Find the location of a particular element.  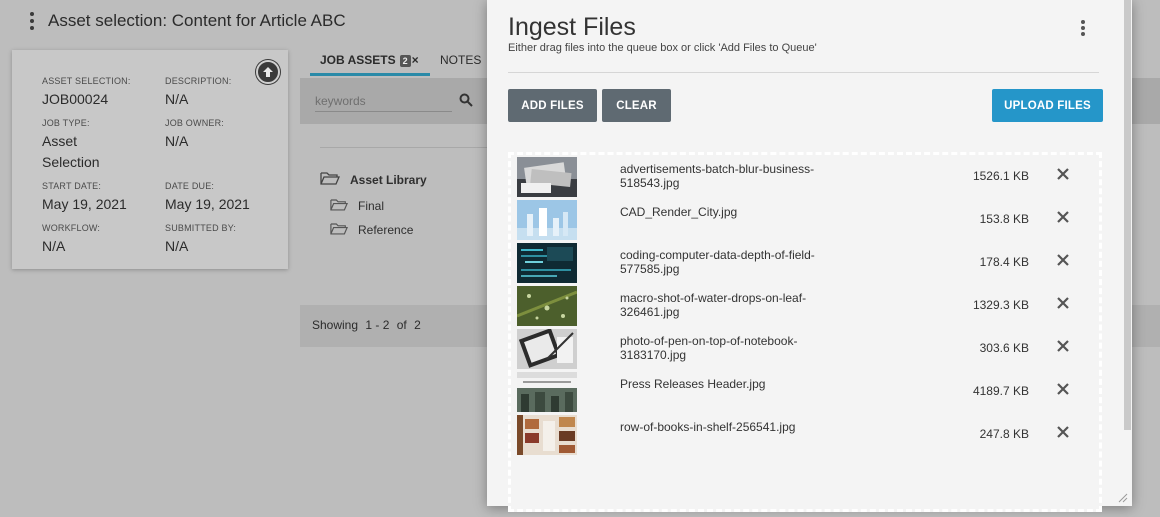

dialog-menu-icon is located at coordinates (1083, 28).